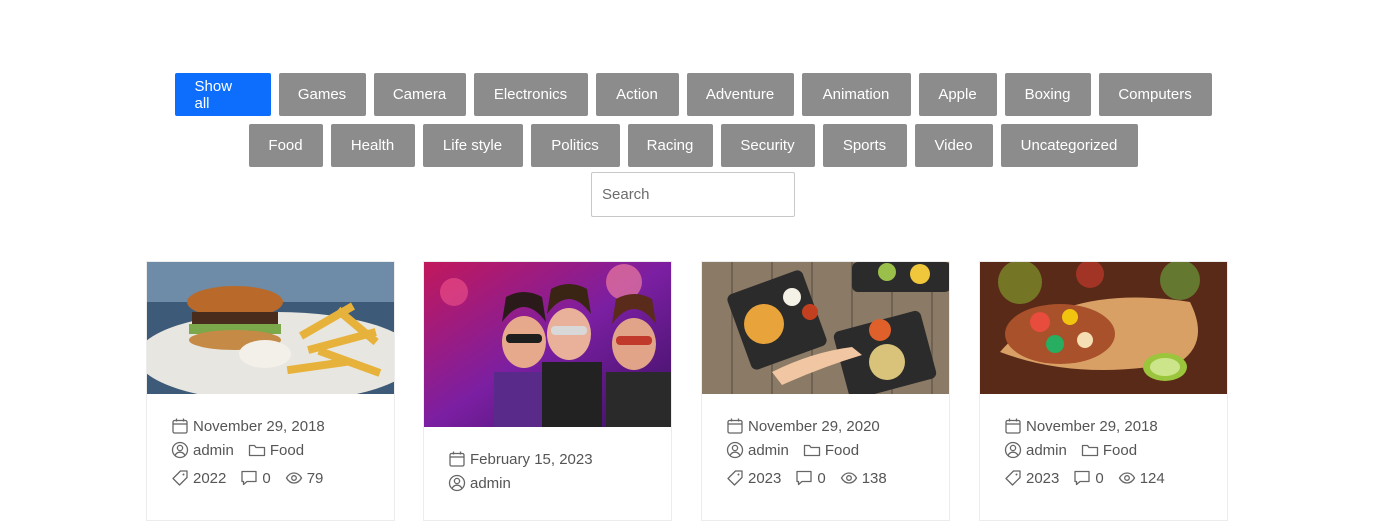 The width and height of the screenshot is (1386, 521). I want to click on post-meta: November 29, 2018 admin Food 2022 0 79, so click(270, 442).